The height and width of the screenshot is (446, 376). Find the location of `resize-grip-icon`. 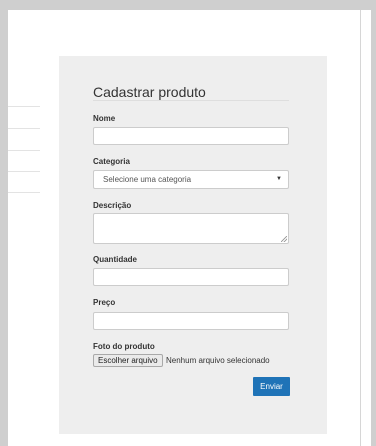

resize-grip-icon is located at coordinates (284, 239).